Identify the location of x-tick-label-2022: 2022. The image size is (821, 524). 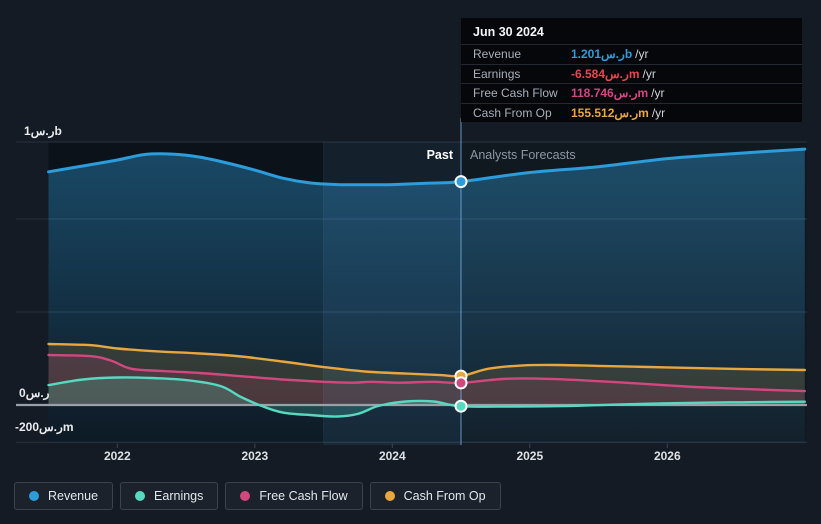
(117, 456).